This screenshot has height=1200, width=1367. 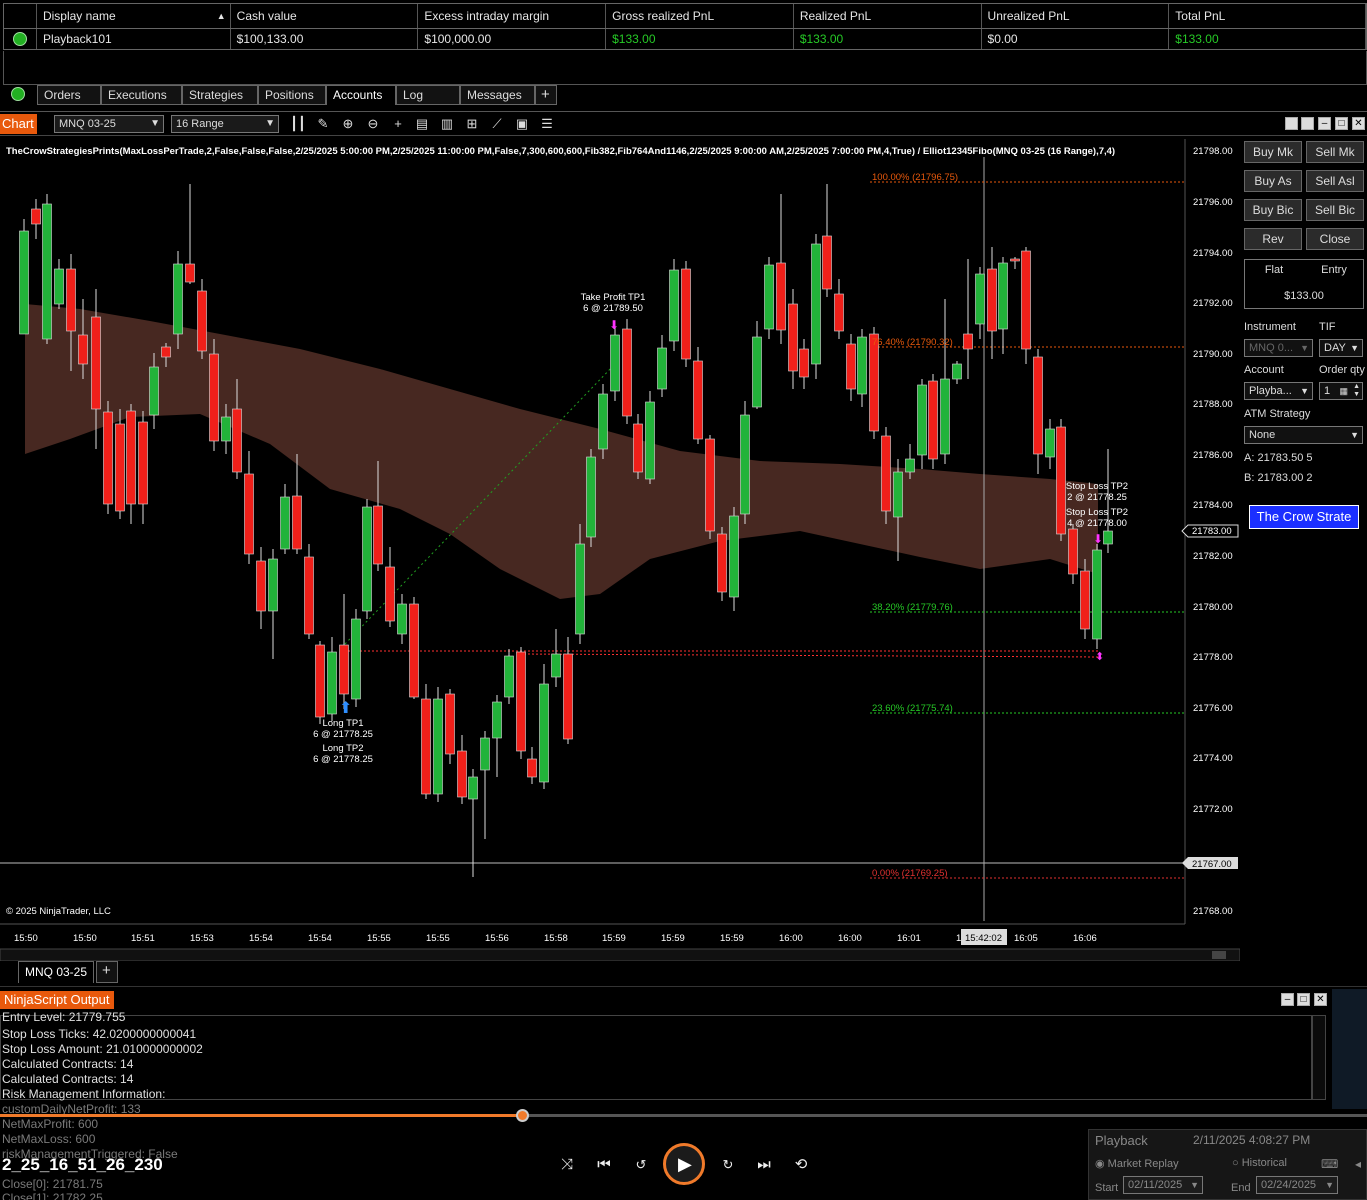 What do you see at coordinates (1213, 708) in the screenshot?
I see `price-tick: 21776.00` at bounding box center [1213, 708].